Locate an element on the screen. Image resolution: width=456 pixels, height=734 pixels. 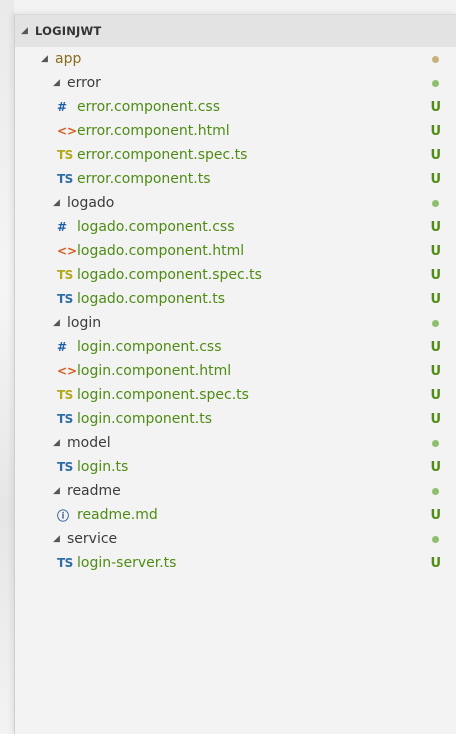
file-item-logado-component-html: <> logado.component.html U is located at coordinates (235, 251).